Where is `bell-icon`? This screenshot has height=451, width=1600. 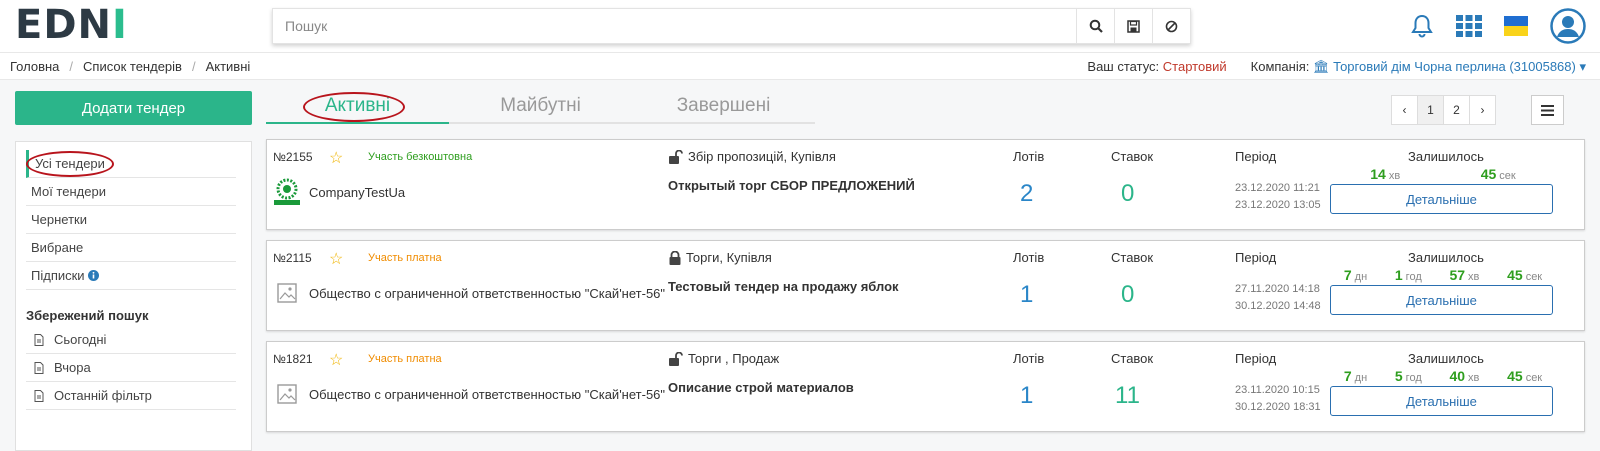
bell-icon is located at coordinates (1422, 26).